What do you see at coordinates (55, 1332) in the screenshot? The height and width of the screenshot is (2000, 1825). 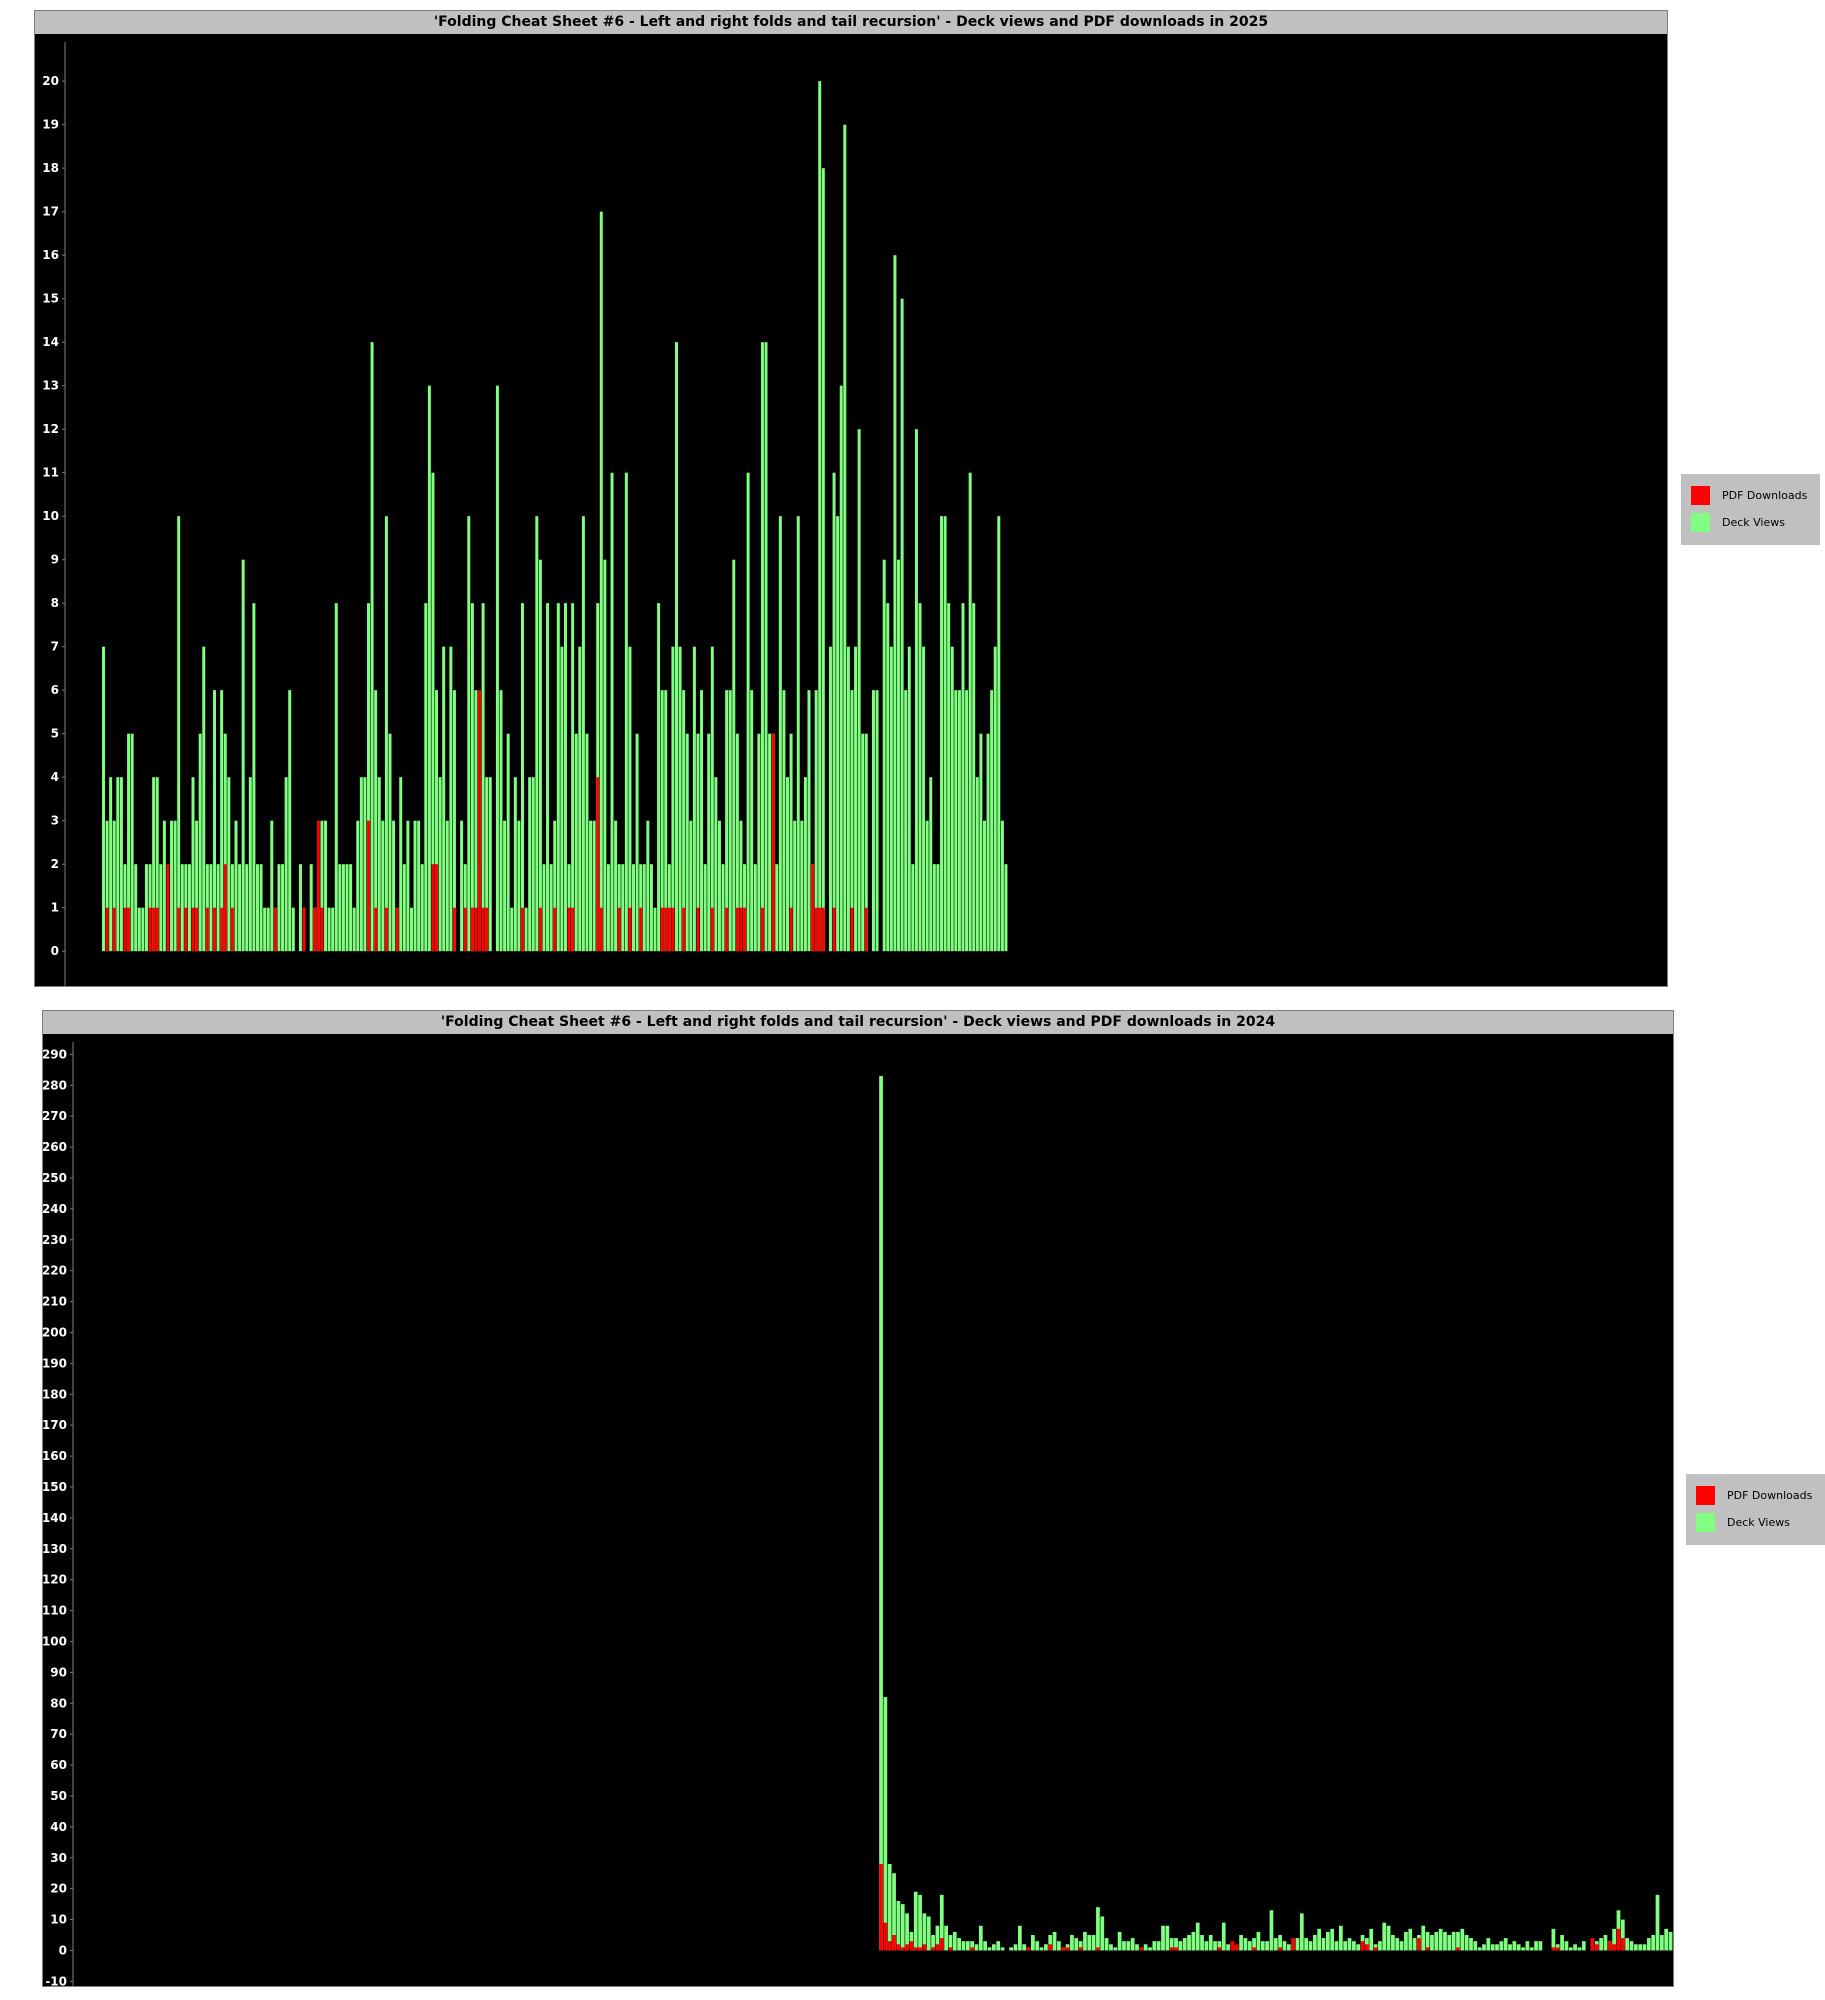 I see `y-tick-label: 200` at bounding box center [55, 1332].